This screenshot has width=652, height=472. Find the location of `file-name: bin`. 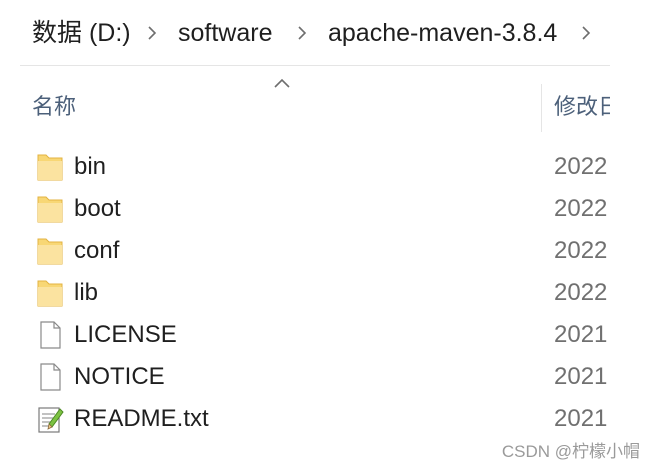

file-name: bin is located at coordinates (90, 166).